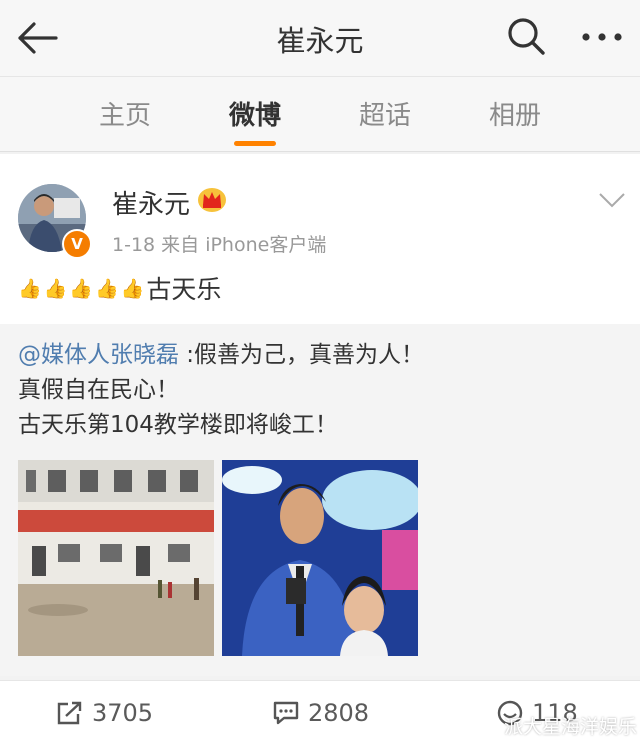  Describe the element at coordinates (219, 245) in the screenshot. I see `post-meta: 1-18 来自 iPhone客户端` at that location.